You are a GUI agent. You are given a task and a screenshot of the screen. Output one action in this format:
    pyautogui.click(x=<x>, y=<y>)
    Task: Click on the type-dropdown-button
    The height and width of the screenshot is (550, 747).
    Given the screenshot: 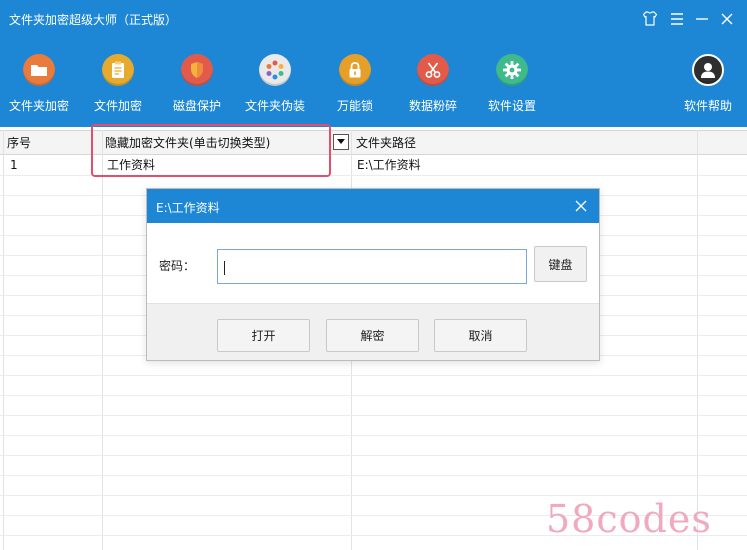 What is the action you would take?
    pyautogui.click(x=341, y=142)
    